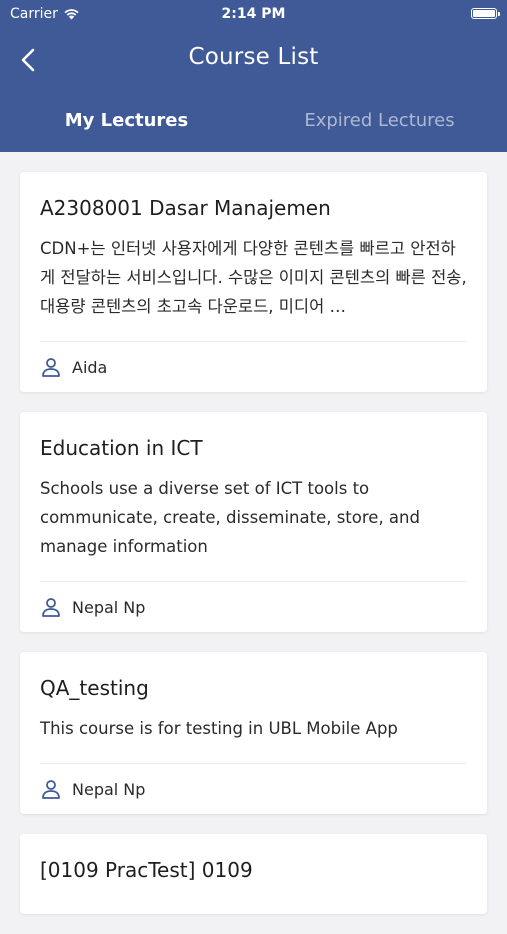  I want to click on tab-bar: My Lectures Expired Lectures, so click(253, 124).